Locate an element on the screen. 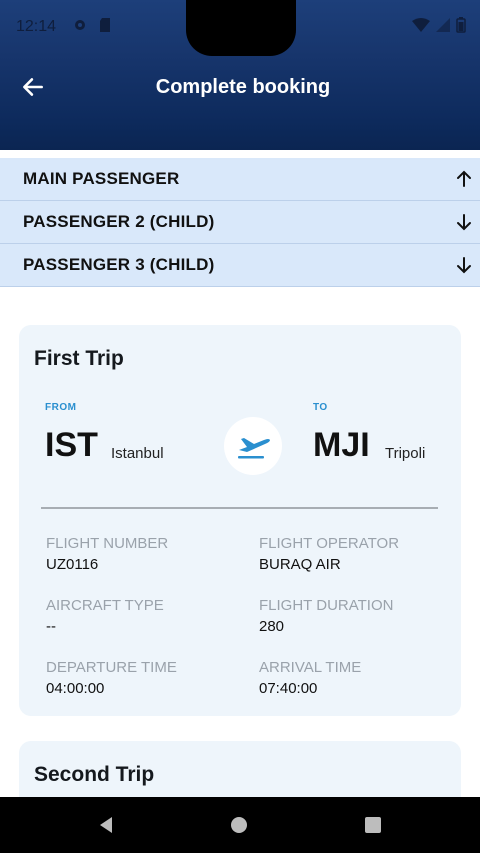 The image size is (480, 853). accordion-passenger-2: PASSENGER 2 (CHILD) is located at coordinates (240, 222).